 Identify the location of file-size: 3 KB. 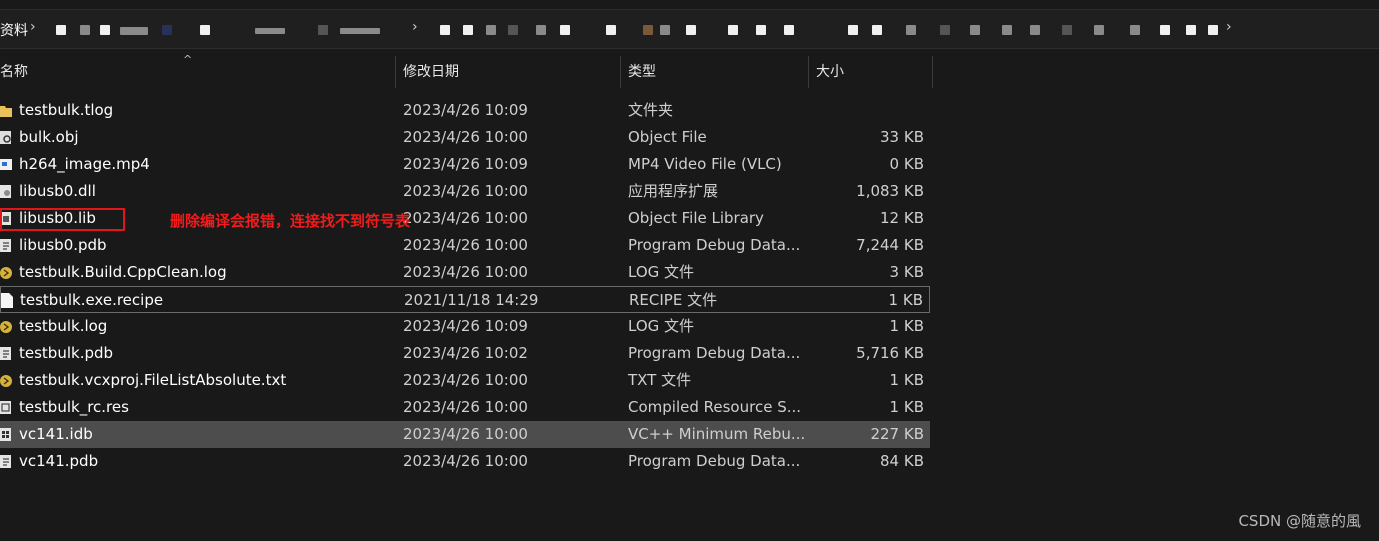
(906, 272).